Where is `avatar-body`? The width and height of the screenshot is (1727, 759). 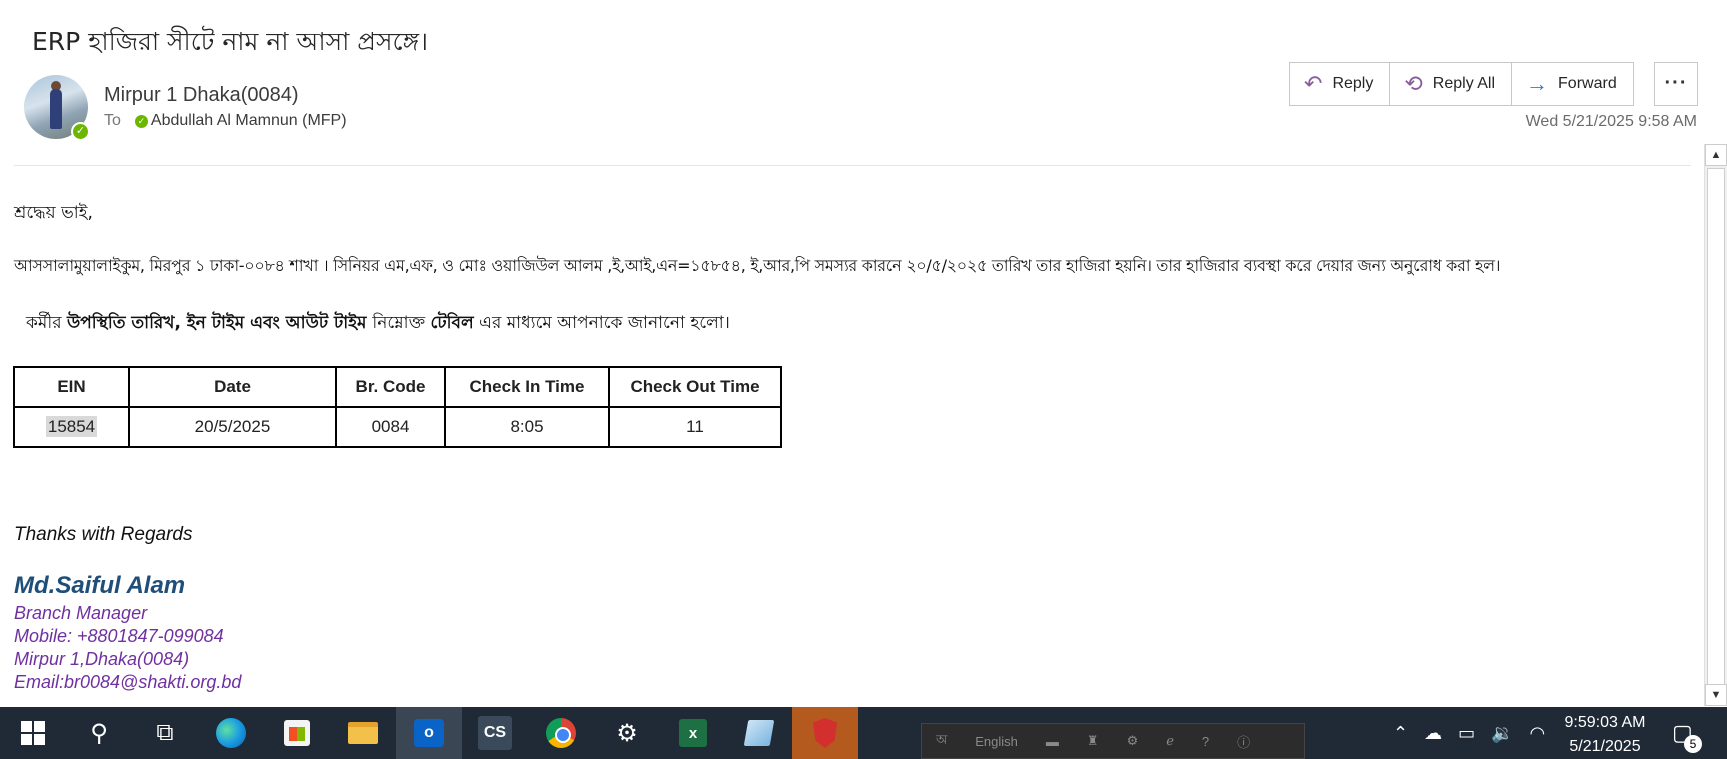
avatar-body is located at coordinates (56, 109).